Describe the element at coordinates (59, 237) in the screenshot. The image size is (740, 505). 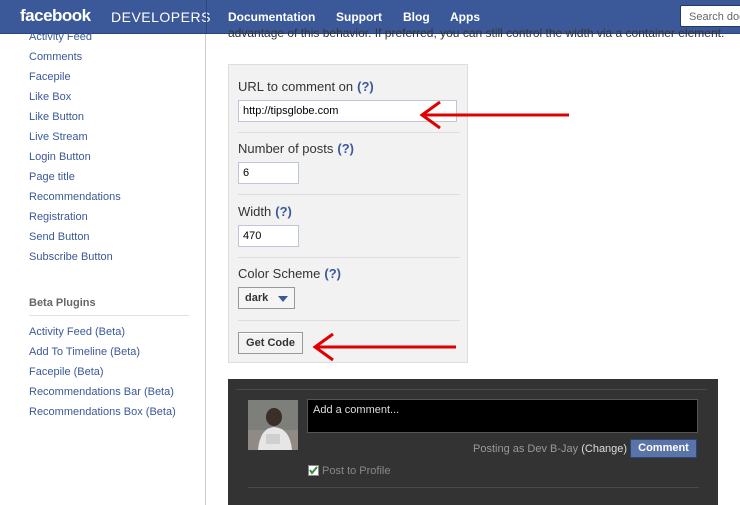
I see `sidebar-item-send-button: Send Button` at that location.